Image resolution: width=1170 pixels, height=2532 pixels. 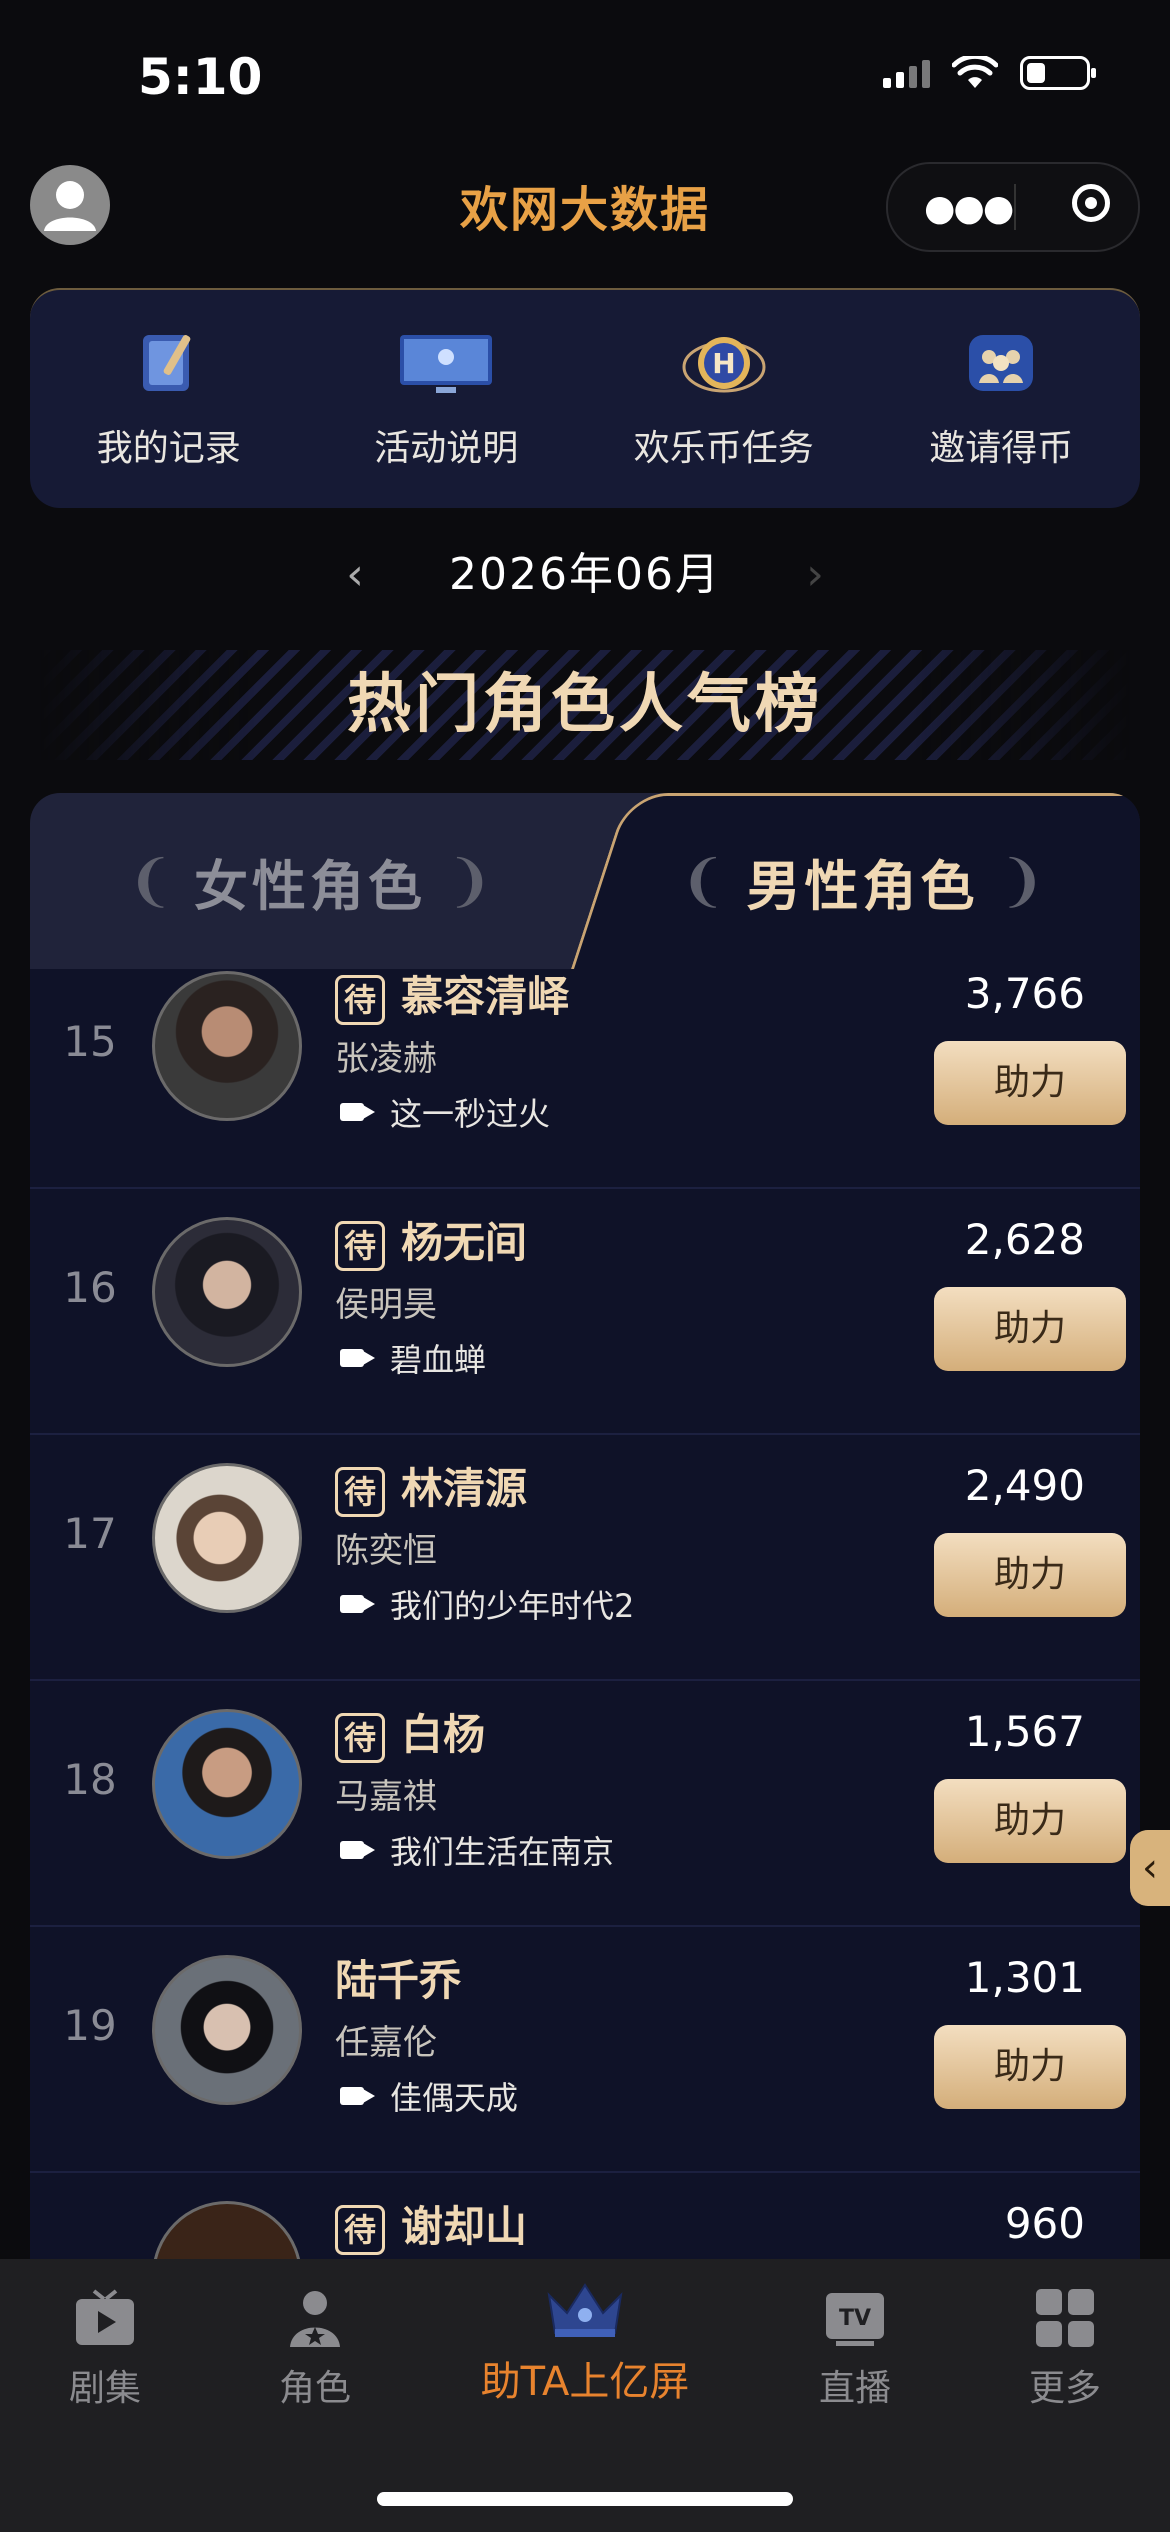 I want to click on show-line: 碧血蝉, so click(x=413, y=1358).